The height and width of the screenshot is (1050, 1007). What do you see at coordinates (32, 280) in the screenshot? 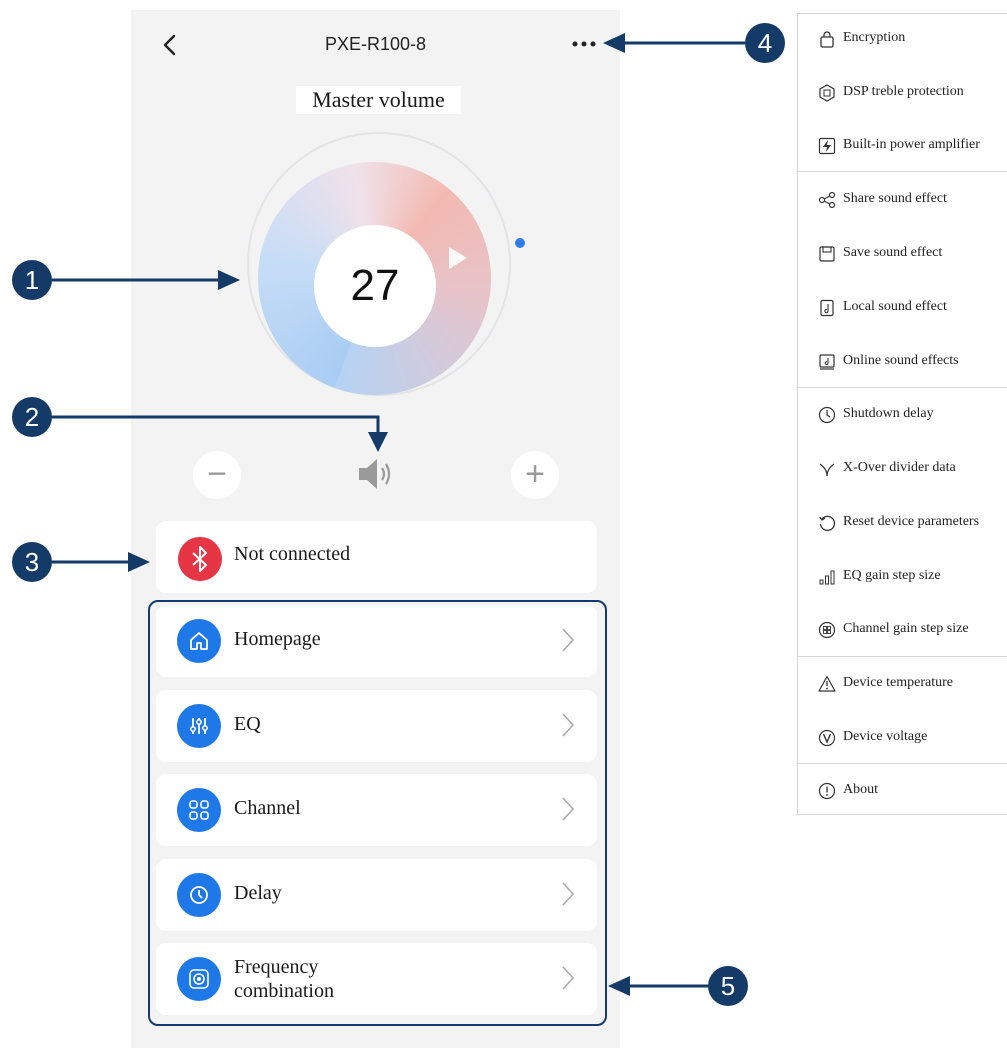
I see `callout-1: 1` at bounding box center [32, 280].